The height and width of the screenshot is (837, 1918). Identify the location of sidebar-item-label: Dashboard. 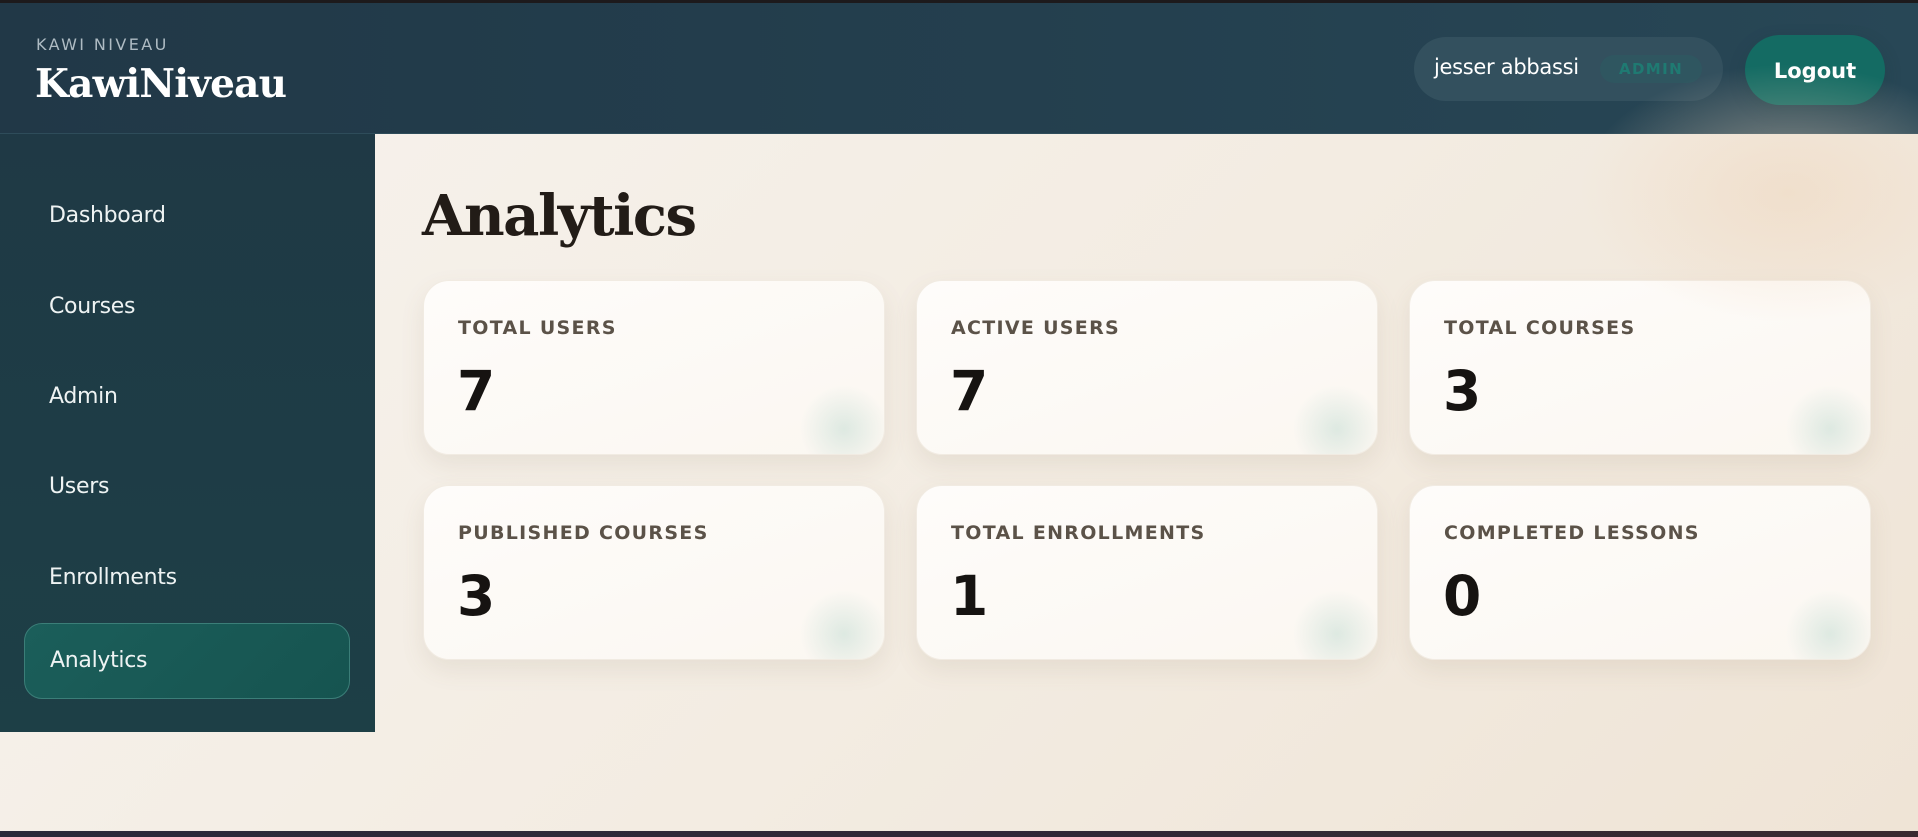
(107, 215).